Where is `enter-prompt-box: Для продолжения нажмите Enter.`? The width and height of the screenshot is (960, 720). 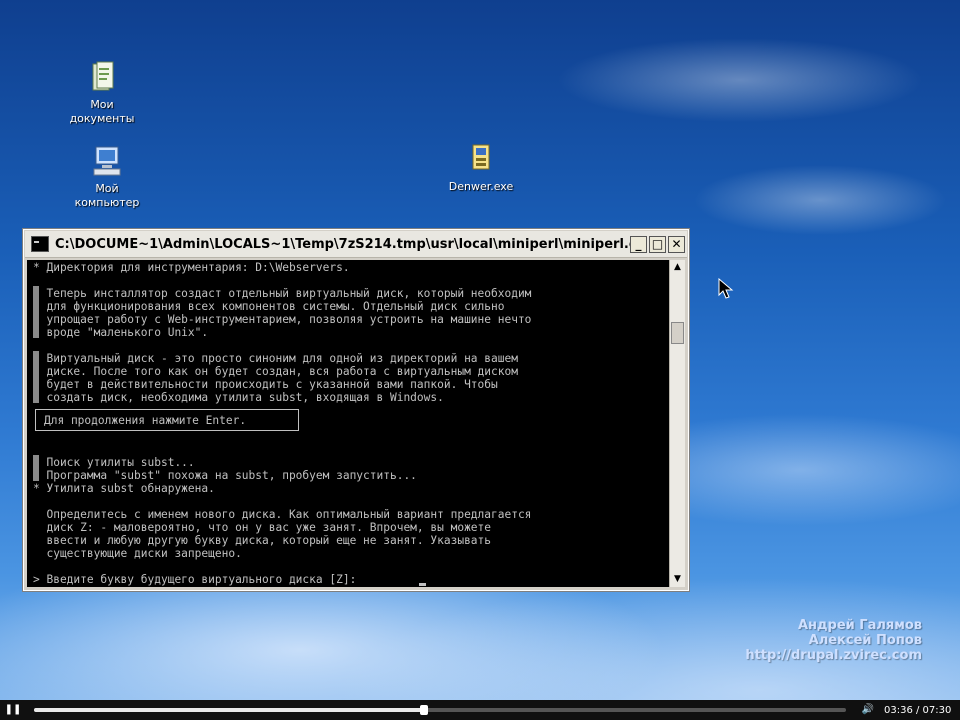
enter-prompt-box: Для продолжения нажмите Enter. is located at coordinates (167, 420).